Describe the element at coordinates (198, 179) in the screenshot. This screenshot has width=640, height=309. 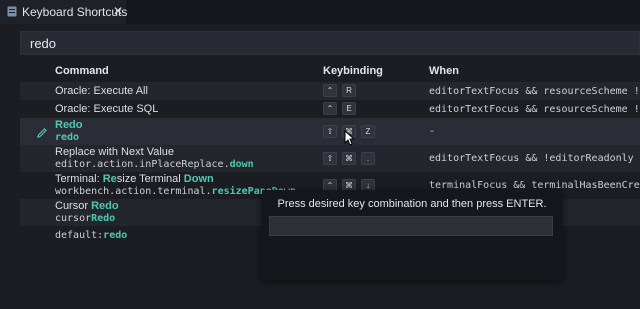
I see `match-highlight: Down` at that location.